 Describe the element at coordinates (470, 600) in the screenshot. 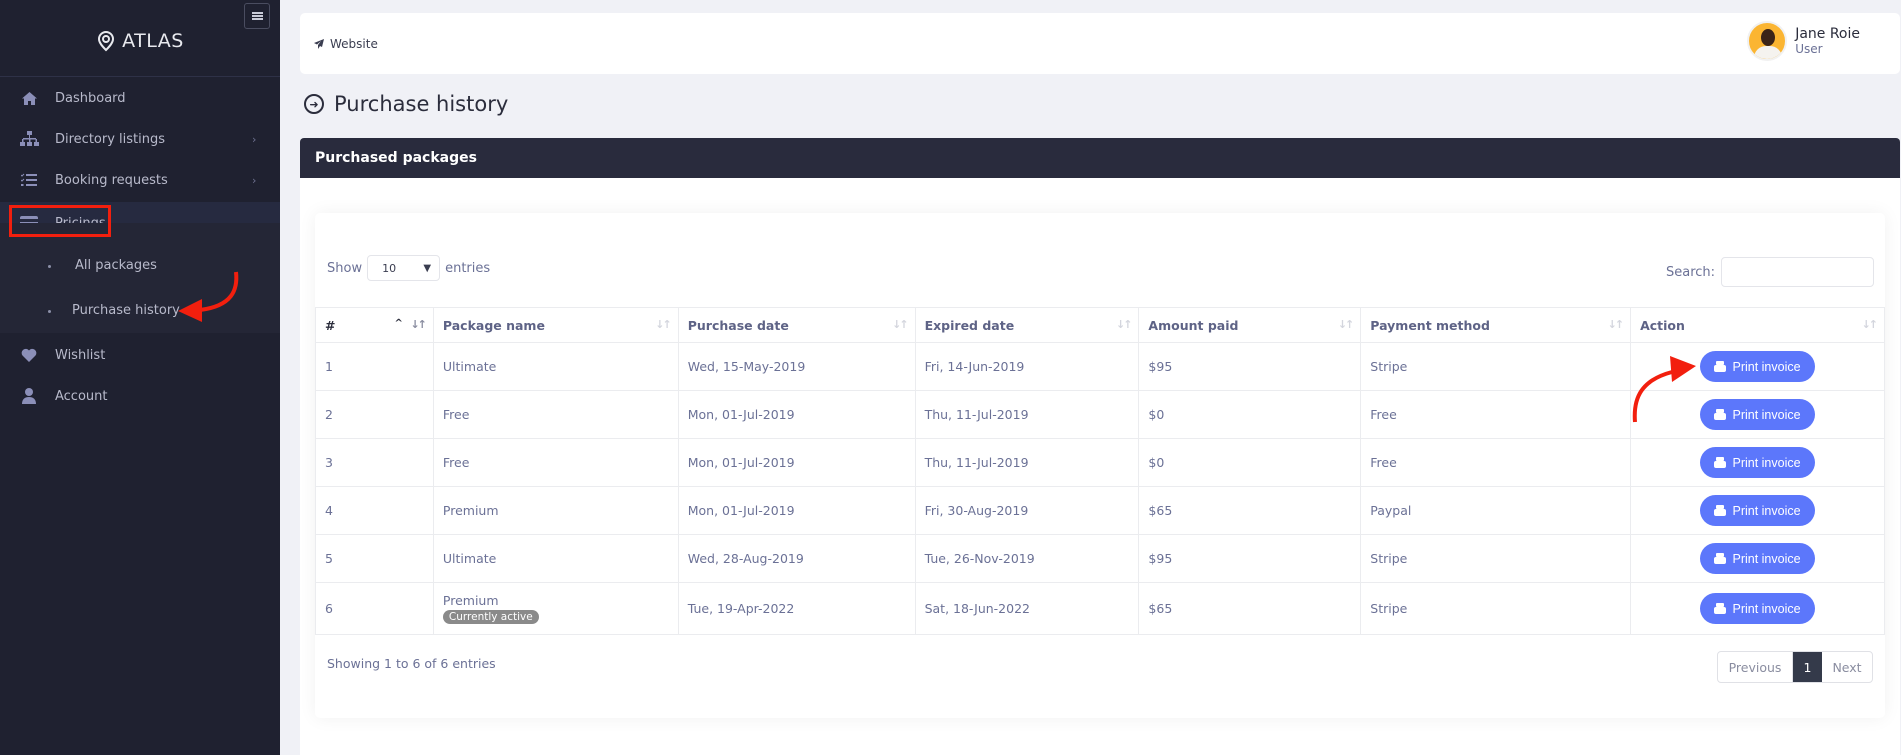

I see `package-name: Premium` at that location.